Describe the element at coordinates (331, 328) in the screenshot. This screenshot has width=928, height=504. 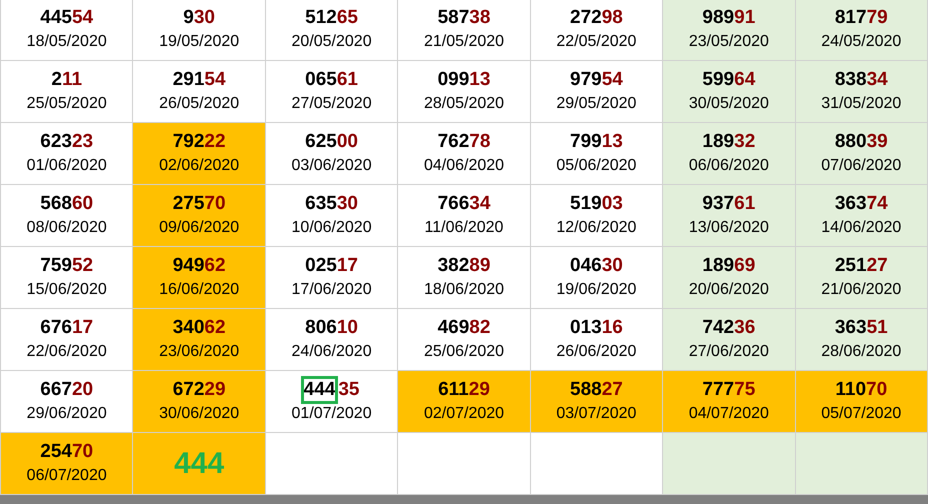
I see `lottery-number: 80610` at that location.